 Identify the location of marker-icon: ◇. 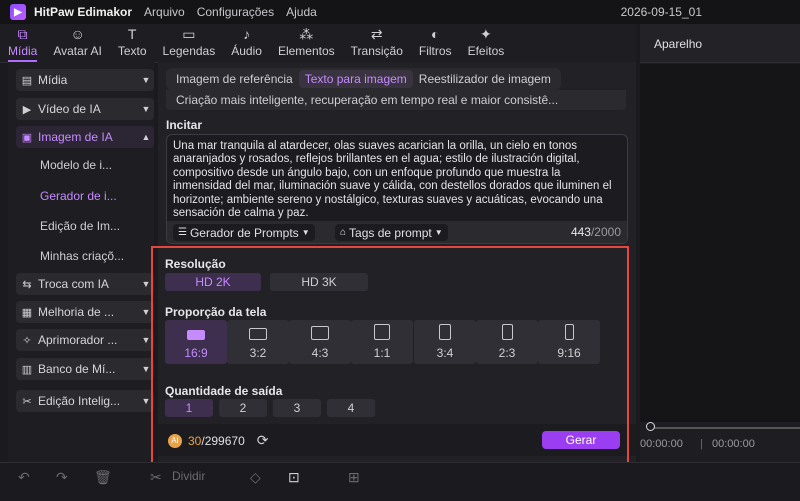
(255, 477).